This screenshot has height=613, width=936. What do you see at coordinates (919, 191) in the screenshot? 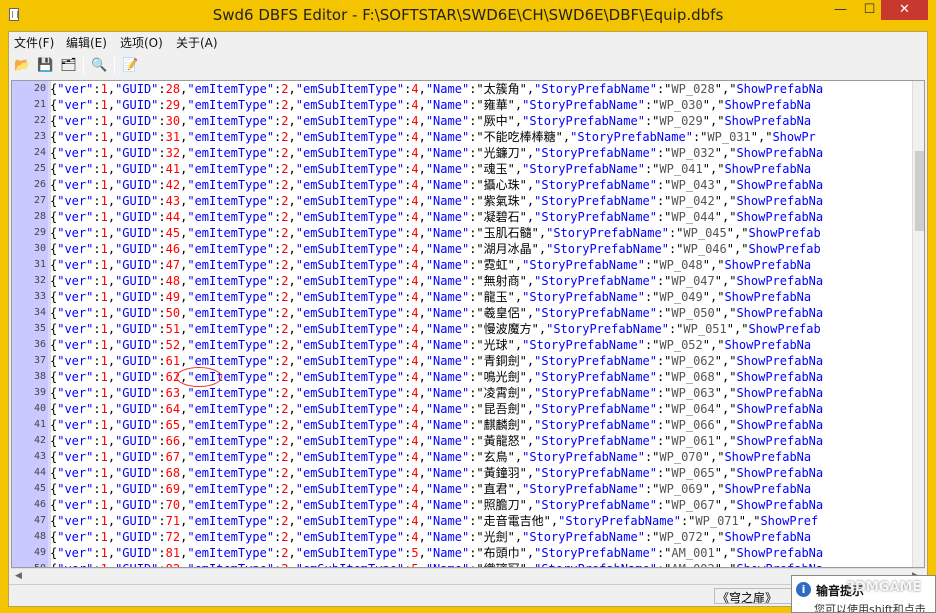
I see `vertical-scroll-thumb` at bounding box center [919, 191].